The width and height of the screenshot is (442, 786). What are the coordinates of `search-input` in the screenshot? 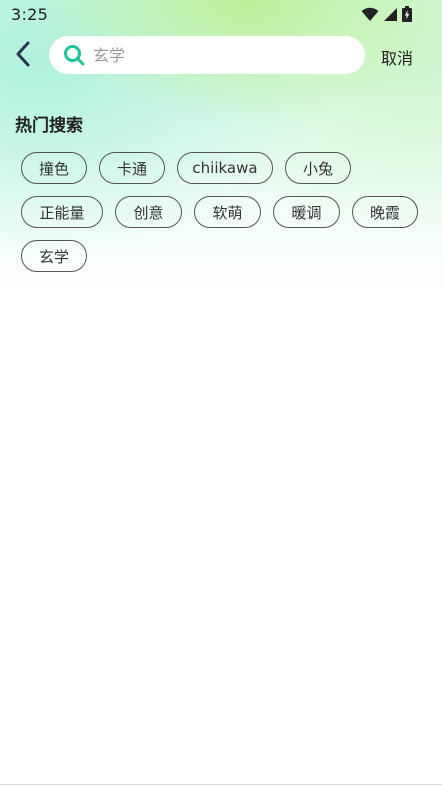 It's located at (218, 55).